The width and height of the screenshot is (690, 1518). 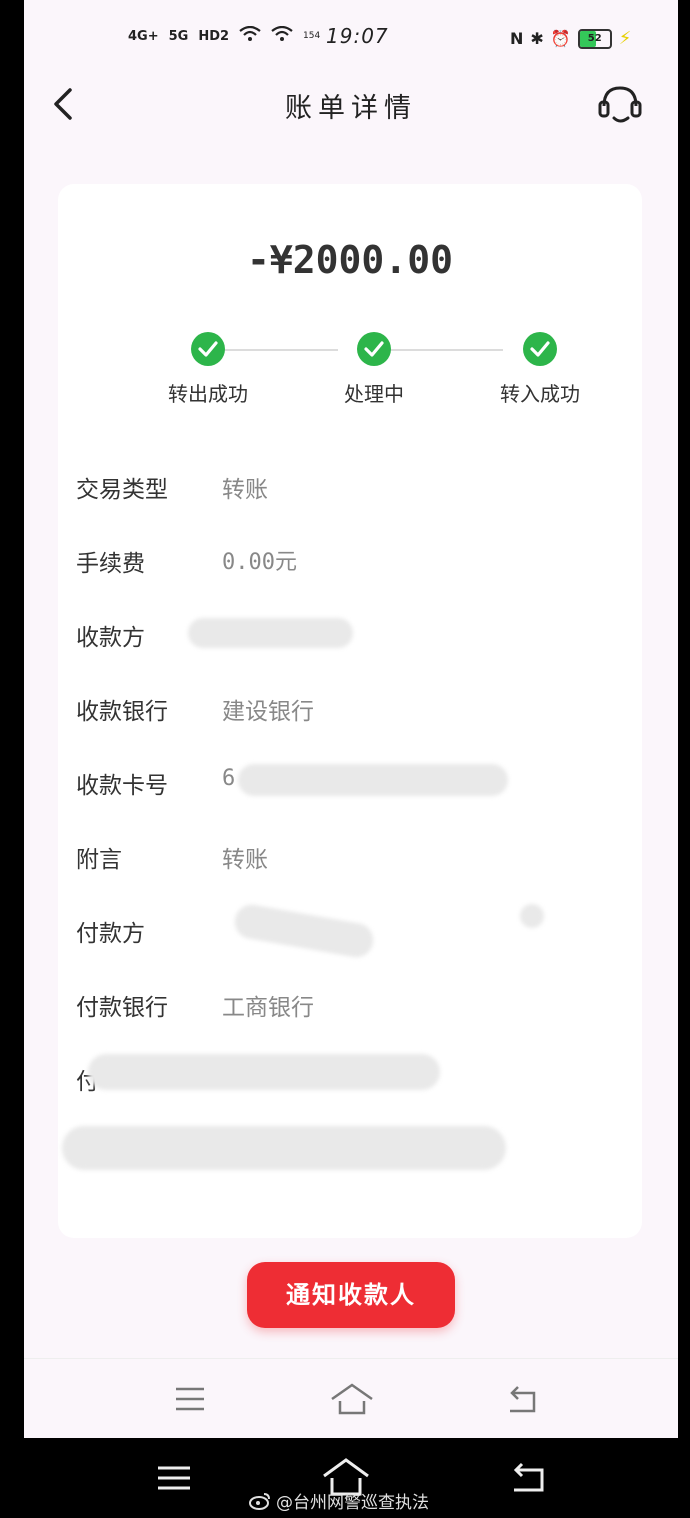 I want to click on header: 账单详情, so click(x=351, y=104).